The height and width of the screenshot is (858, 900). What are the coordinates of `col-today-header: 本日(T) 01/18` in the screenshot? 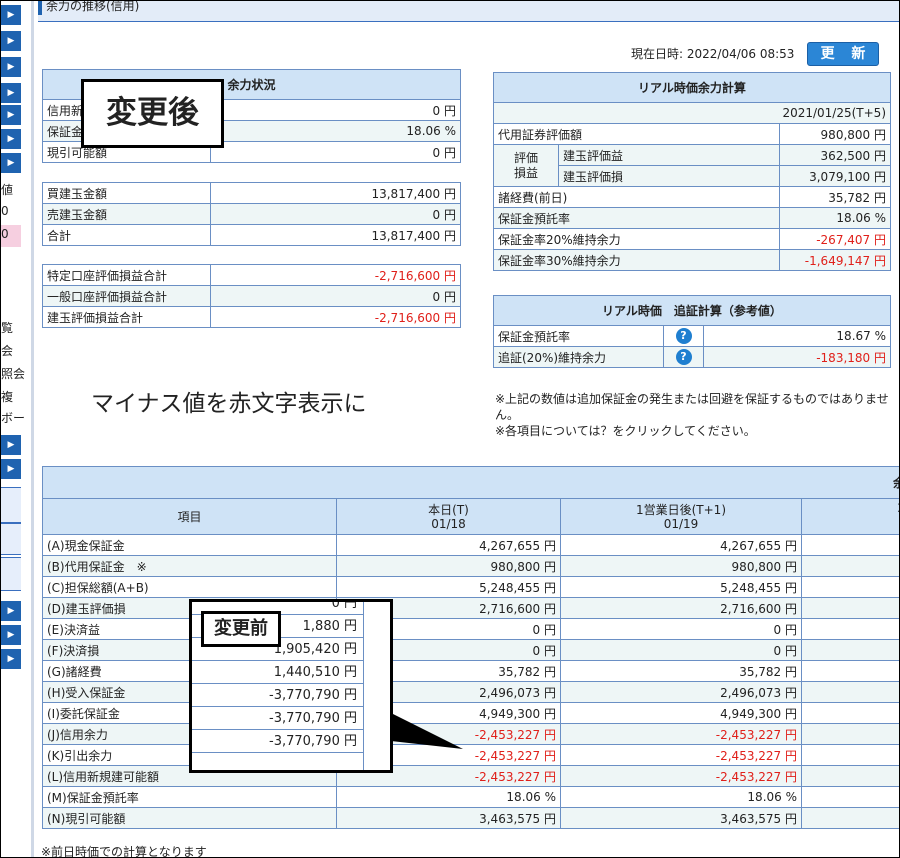 It's located at (448, 516).